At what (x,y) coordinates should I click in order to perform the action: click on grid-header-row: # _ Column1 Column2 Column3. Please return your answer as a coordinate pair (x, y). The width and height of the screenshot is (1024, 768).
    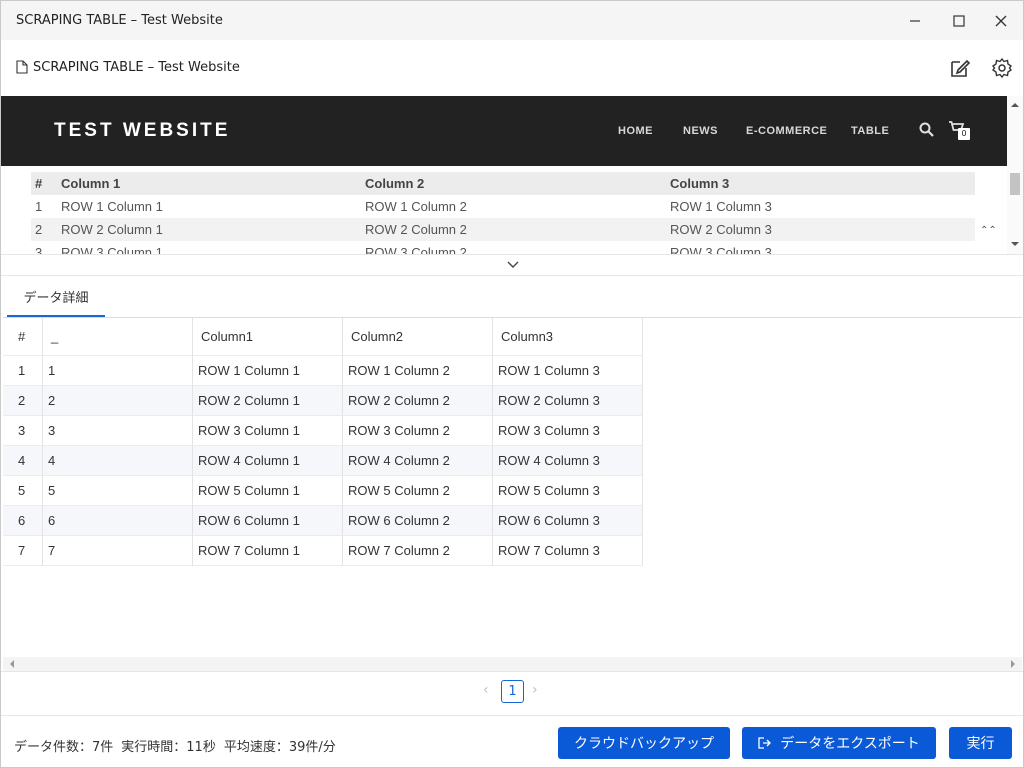
    Looking at the image, I should click on (323, 337).